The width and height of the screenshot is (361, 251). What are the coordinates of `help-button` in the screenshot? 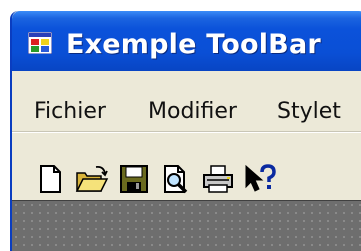 It's located at (260, 179).